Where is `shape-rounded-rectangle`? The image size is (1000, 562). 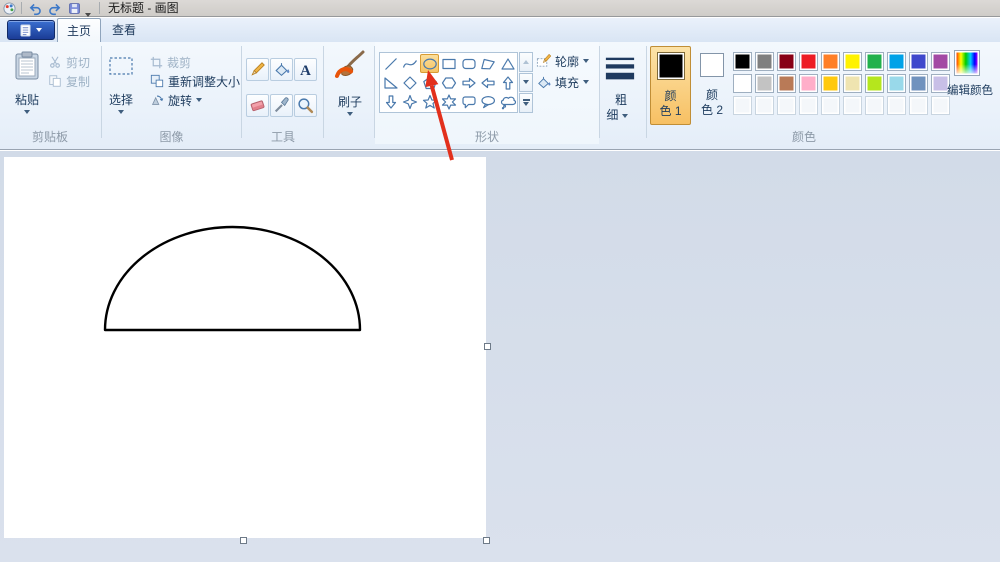 shape-rounded-rectangle is located at coordinates (468, 63).